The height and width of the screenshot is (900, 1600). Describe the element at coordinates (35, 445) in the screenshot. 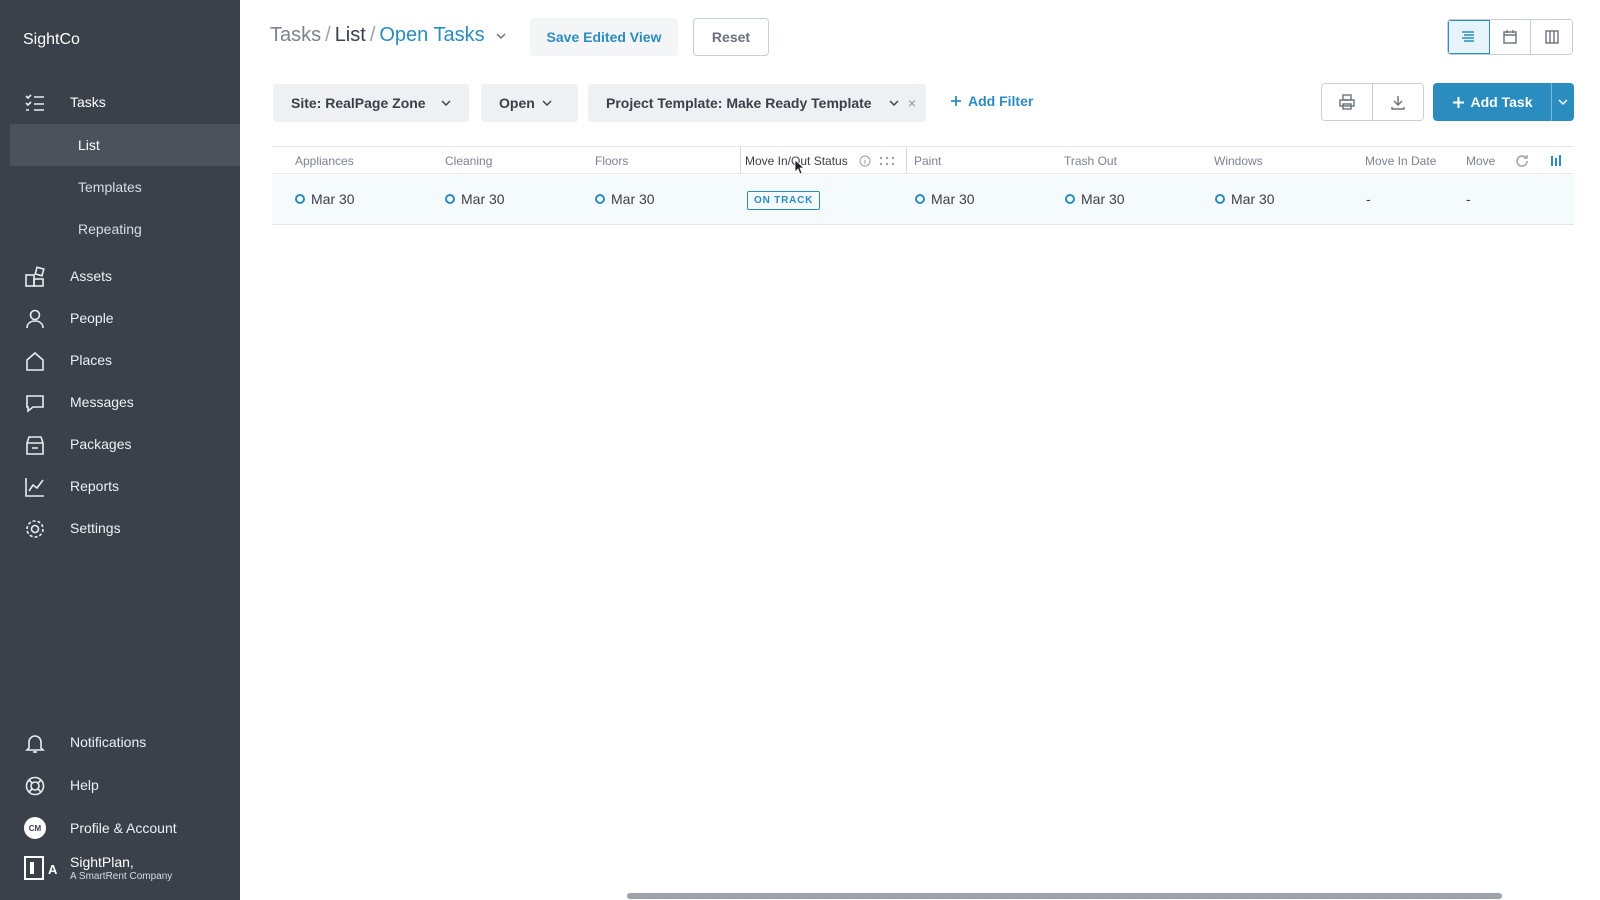

I see `package-icon` at that location.